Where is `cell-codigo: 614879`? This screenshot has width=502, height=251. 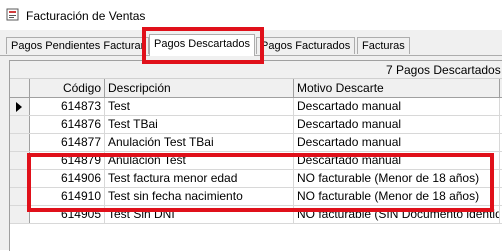 cell-codigo: 614879 is located at coordinates (67, 160).